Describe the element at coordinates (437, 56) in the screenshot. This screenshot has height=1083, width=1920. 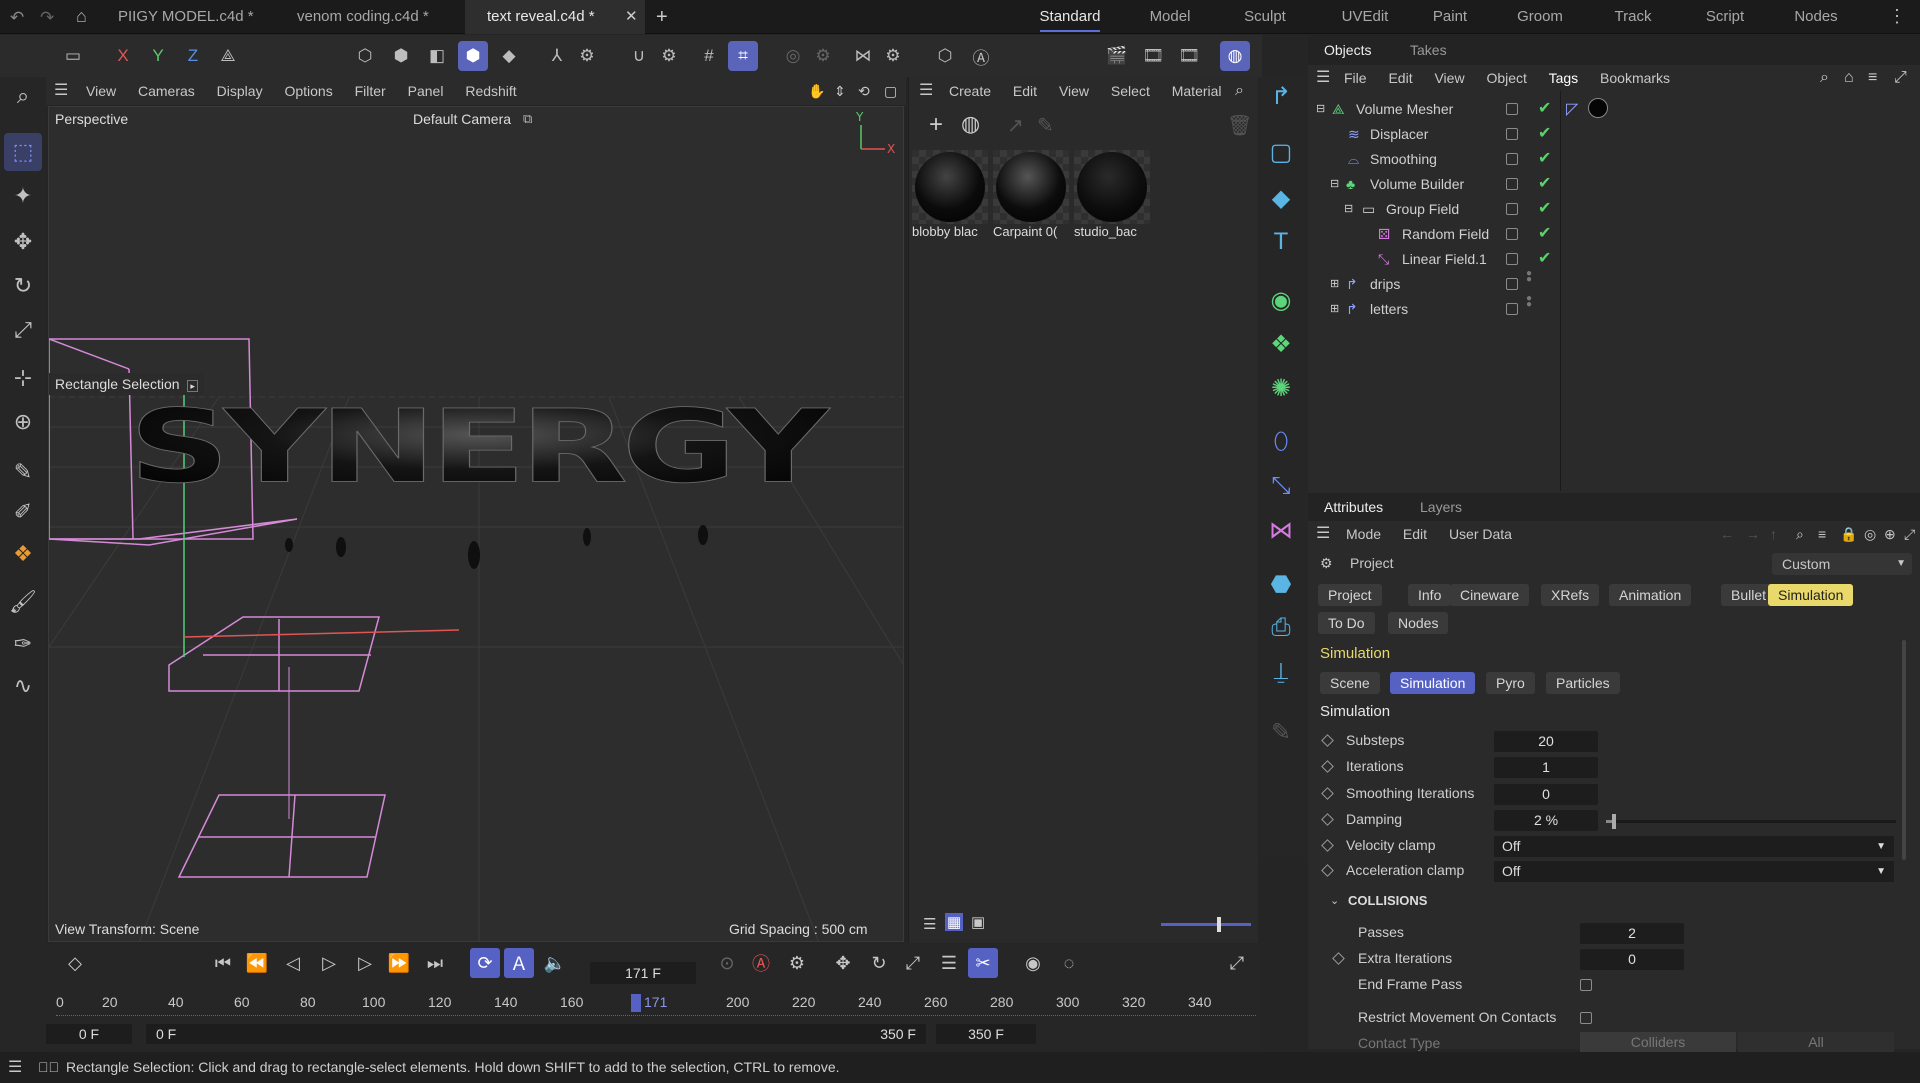
I see `polygons-mode-icon: ◧` at that location.